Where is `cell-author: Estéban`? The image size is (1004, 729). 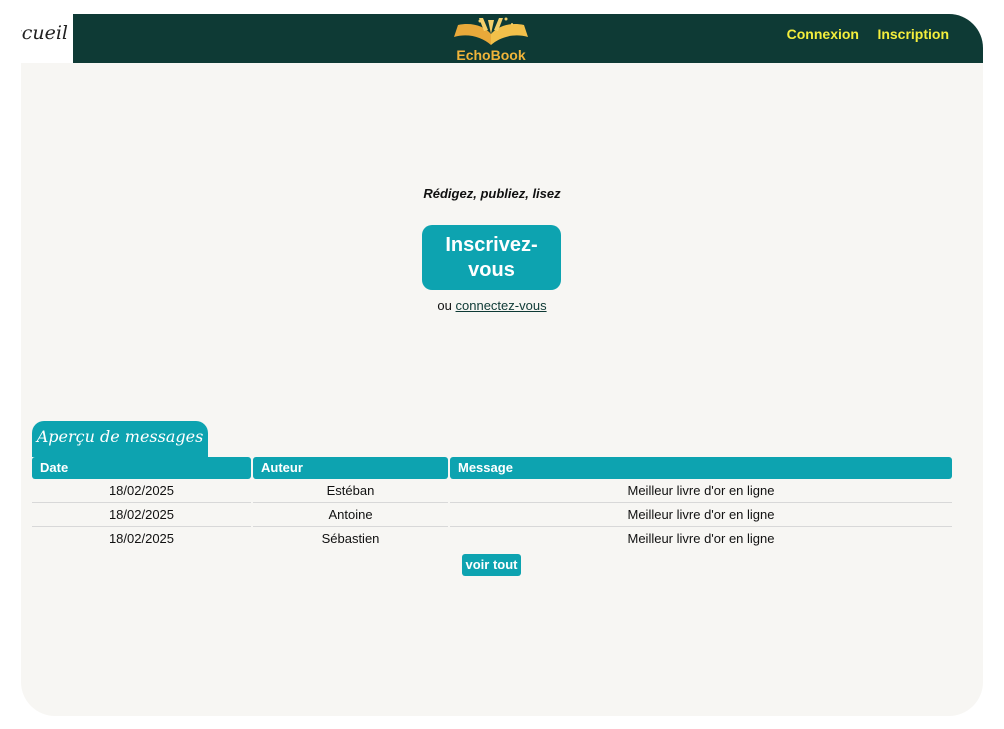
cell-author: Estéban is located at coordinates (350, 491).